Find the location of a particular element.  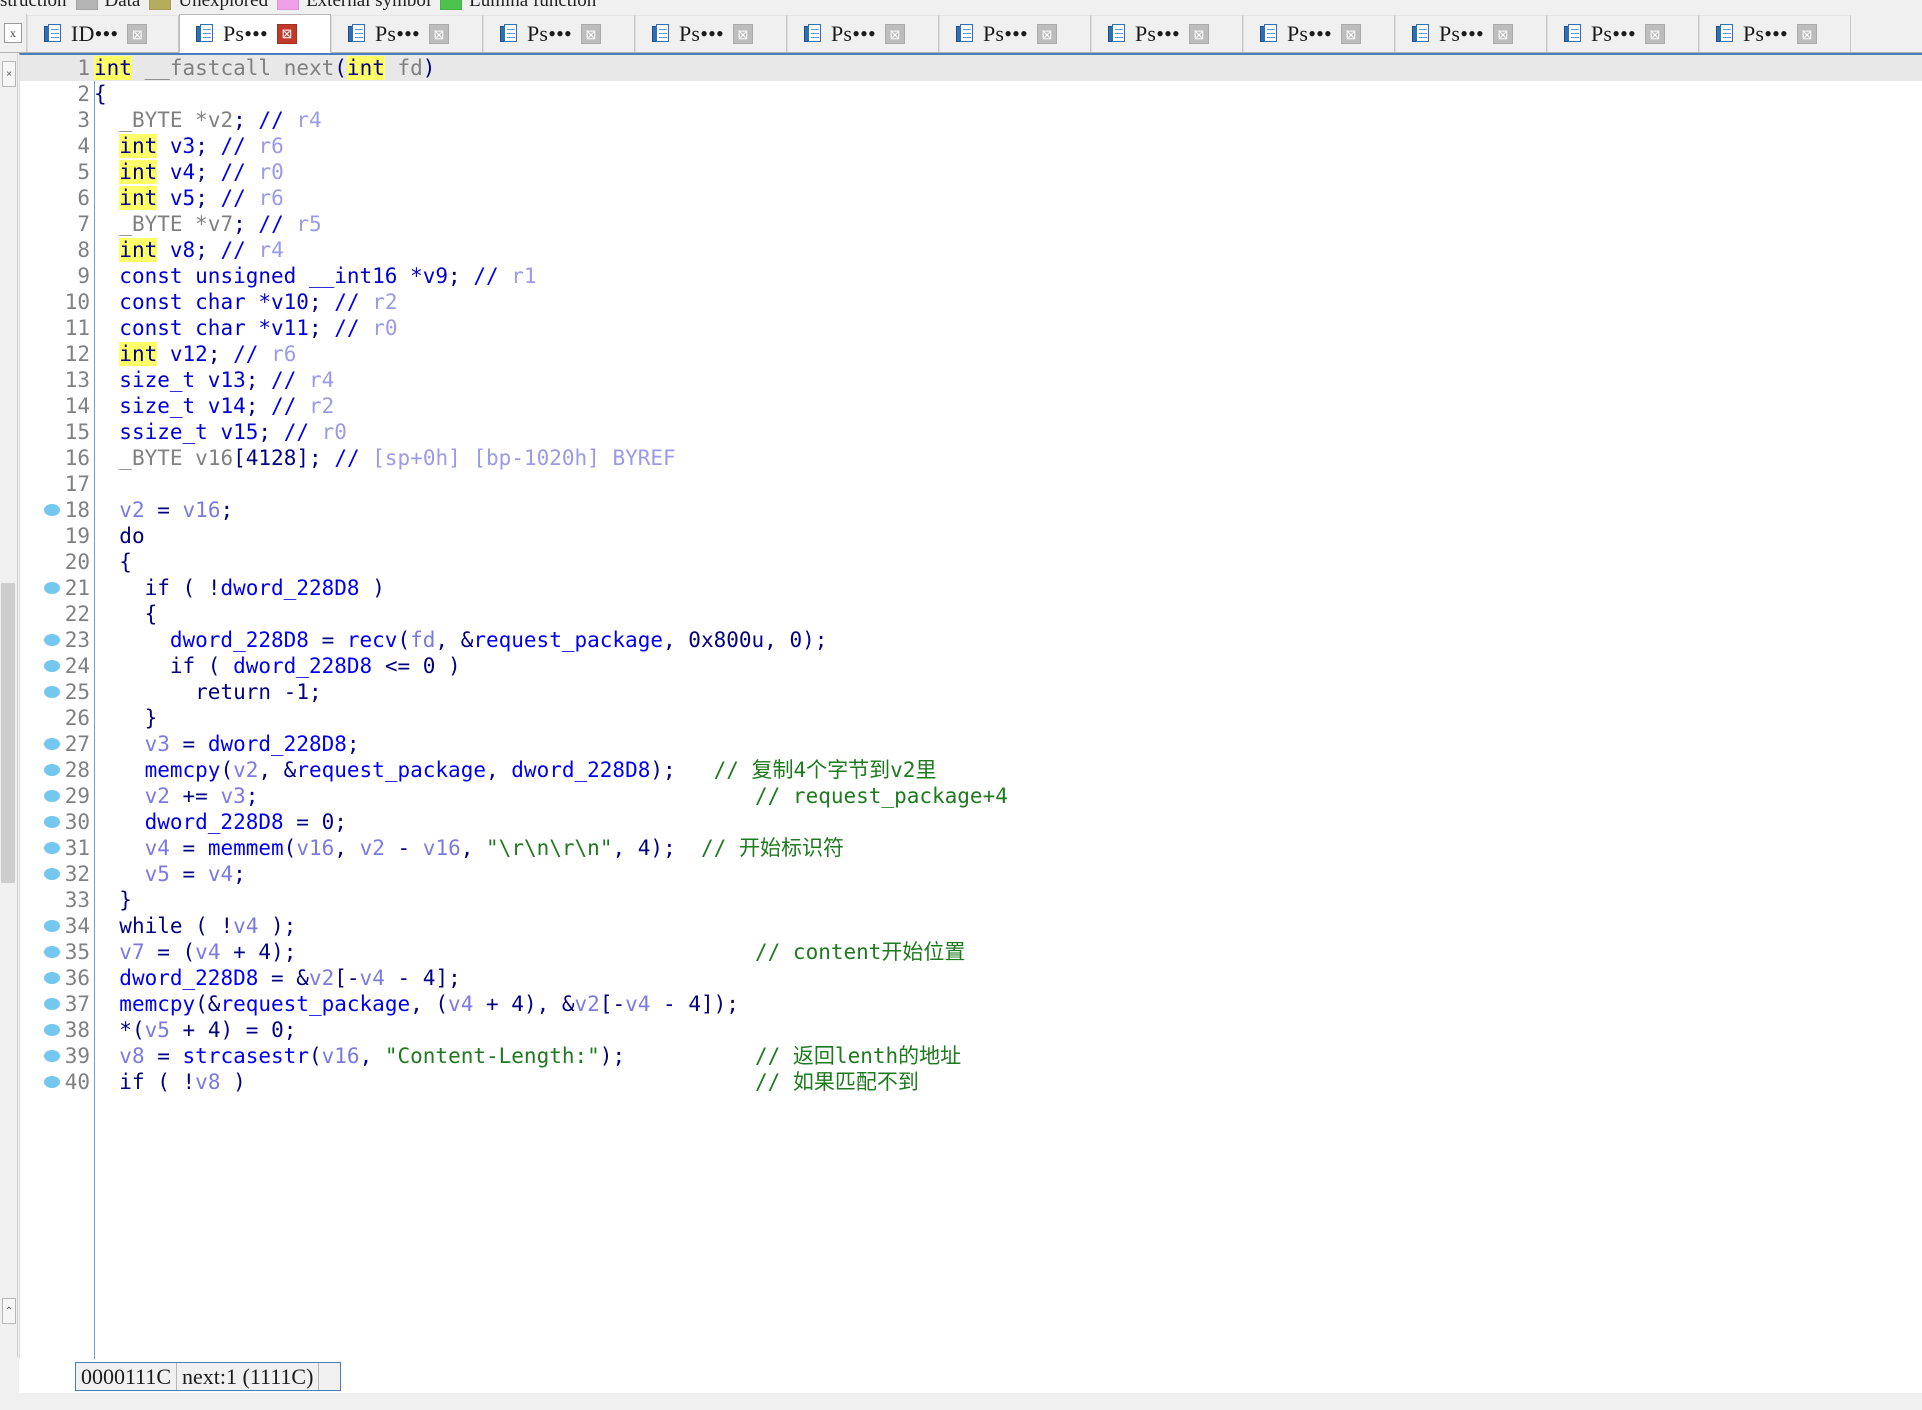

code-line: 8 int v8; // r4 is located at coordinates (971, 250).